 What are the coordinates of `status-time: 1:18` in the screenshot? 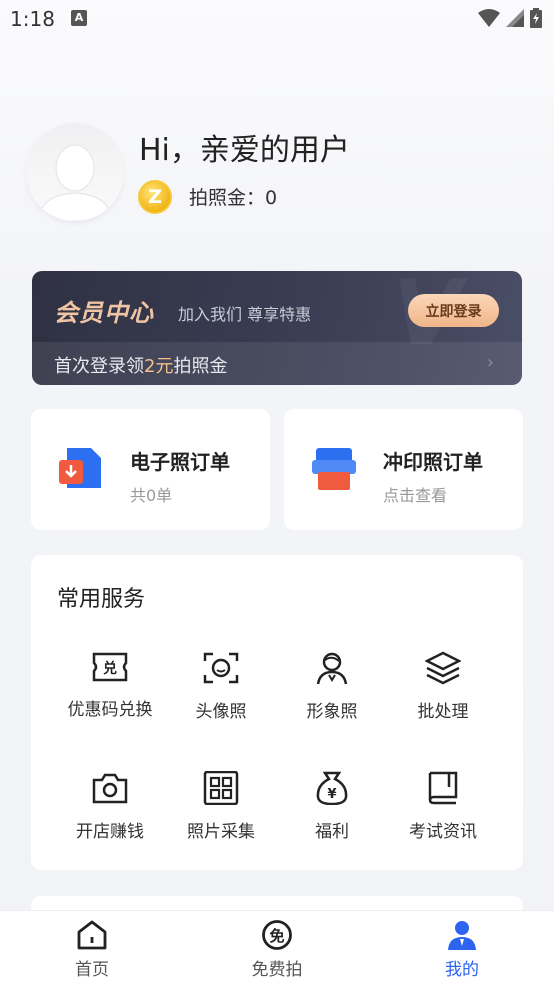 It's located at (32, 19).